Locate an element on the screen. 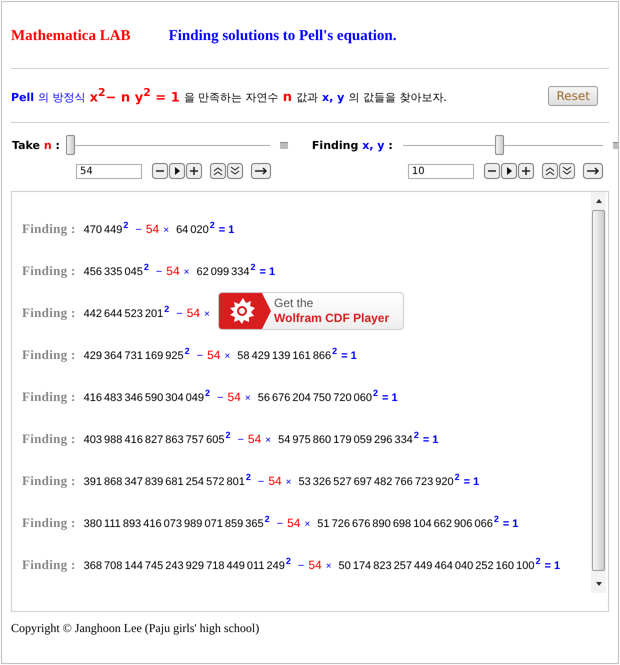  intro-text: 을 만족하는 자연수 is located at coordinates (231, 98).